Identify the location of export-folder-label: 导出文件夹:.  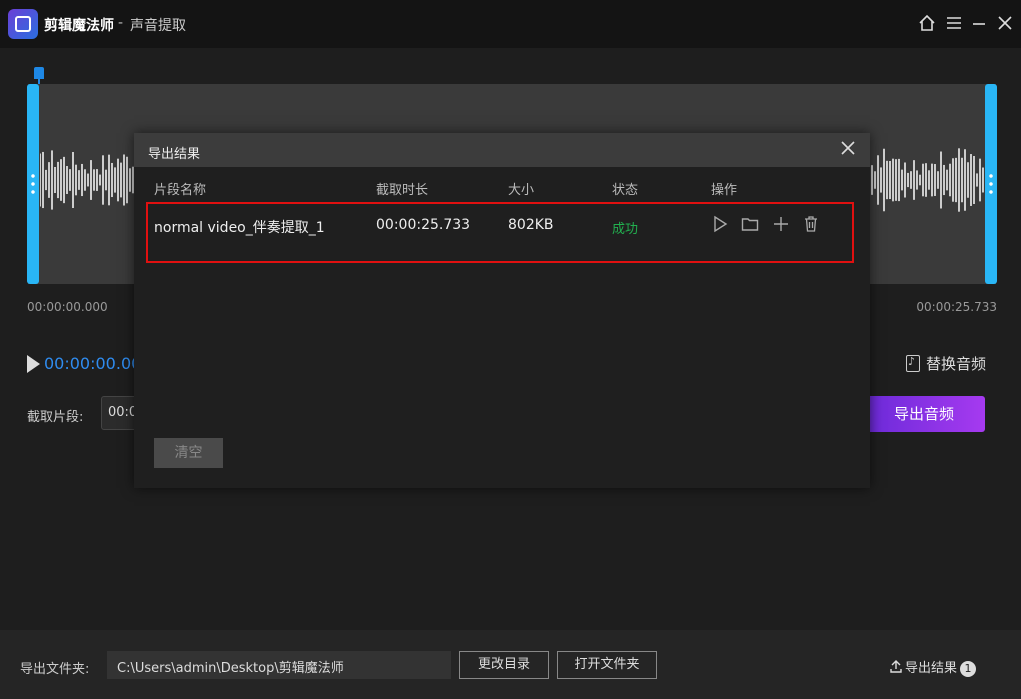
(55, 669).